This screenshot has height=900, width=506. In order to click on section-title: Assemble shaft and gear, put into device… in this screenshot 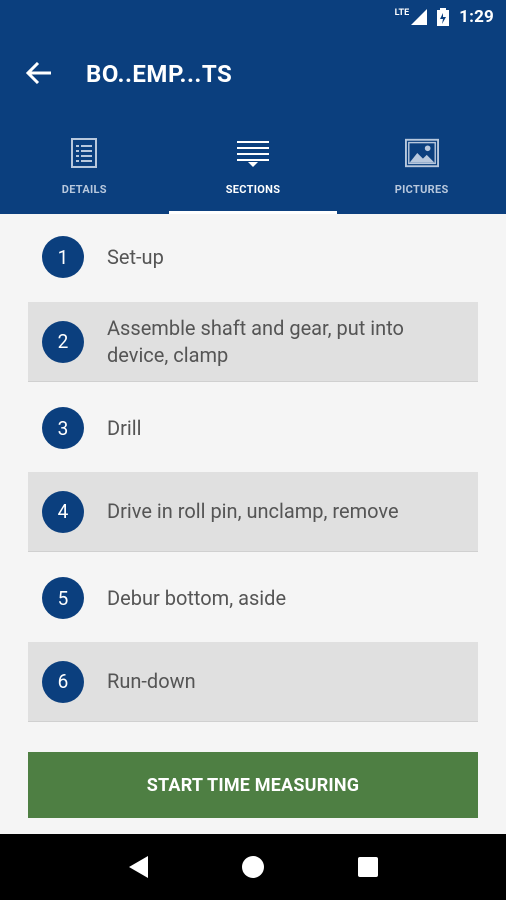, I will do `click(255, 341)`.